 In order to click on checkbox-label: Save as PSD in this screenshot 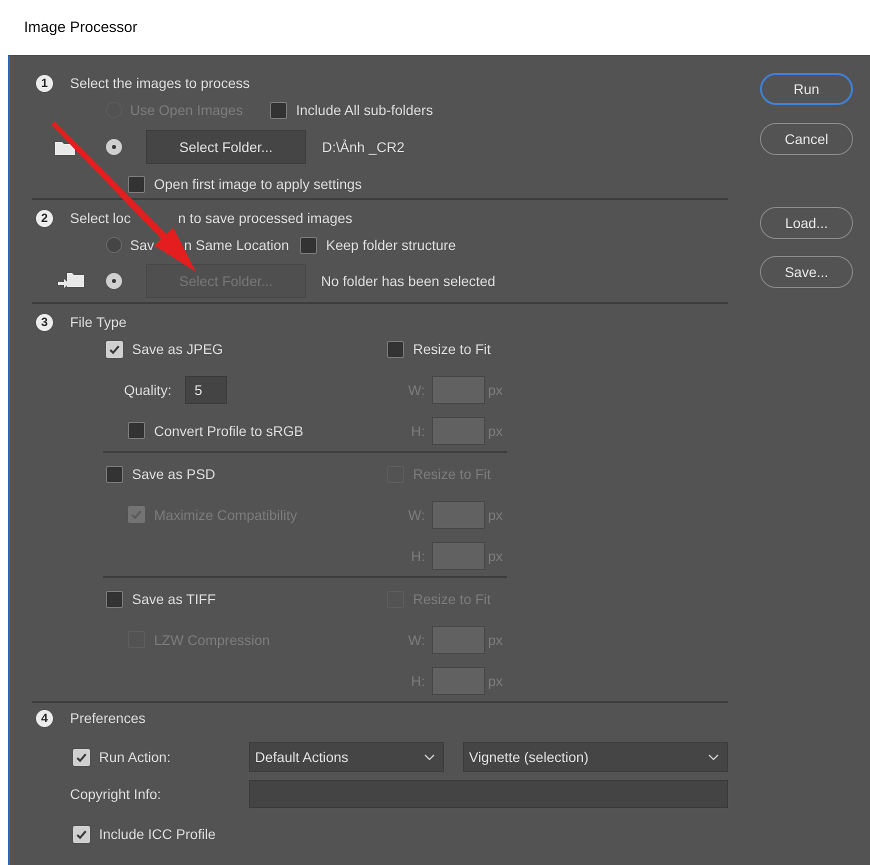, I will do `click(174, 474)`.